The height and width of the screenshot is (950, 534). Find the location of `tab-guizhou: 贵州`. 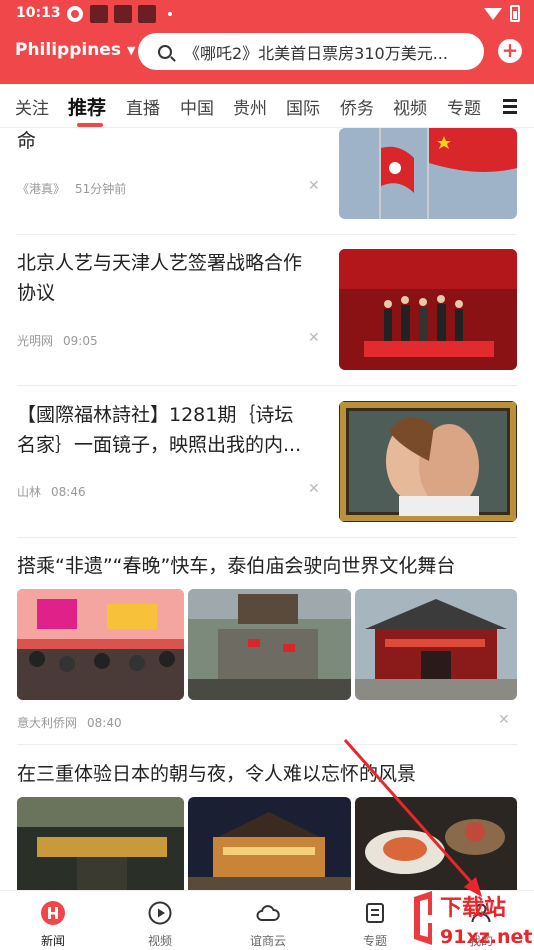

tab-guizhou: 贵州 is located at coordinates (250, 106).